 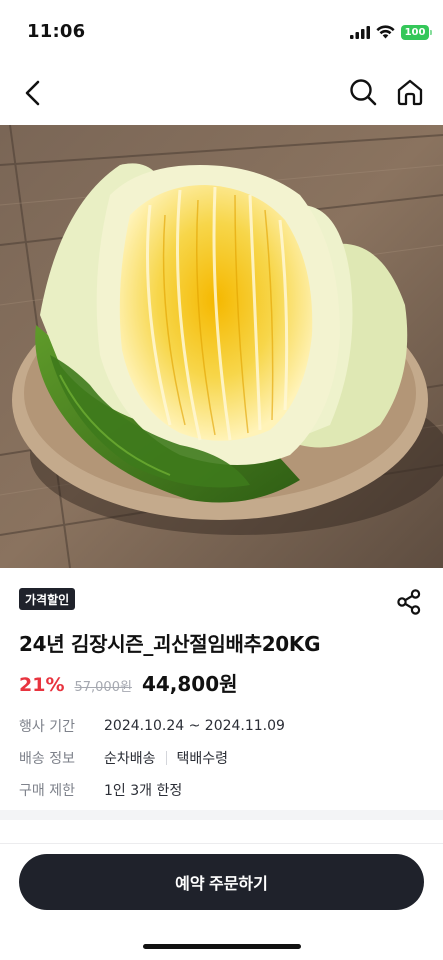 I want to click on original-price: 57,000원, so click(x=103, y=687).